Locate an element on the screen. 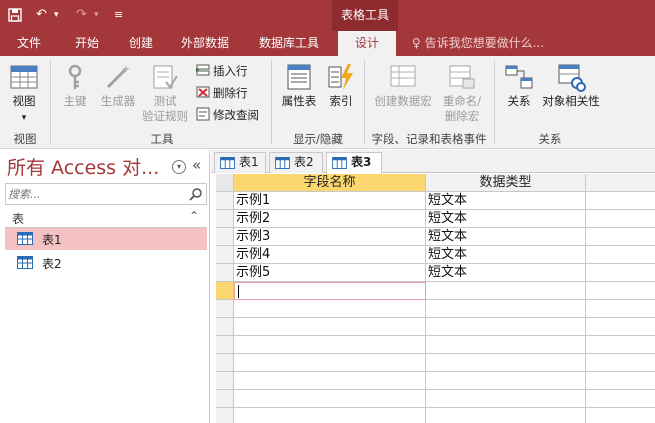  rename-delete-macro-button: 重命名/ 删除宏 is located at coordinates (462, 93).